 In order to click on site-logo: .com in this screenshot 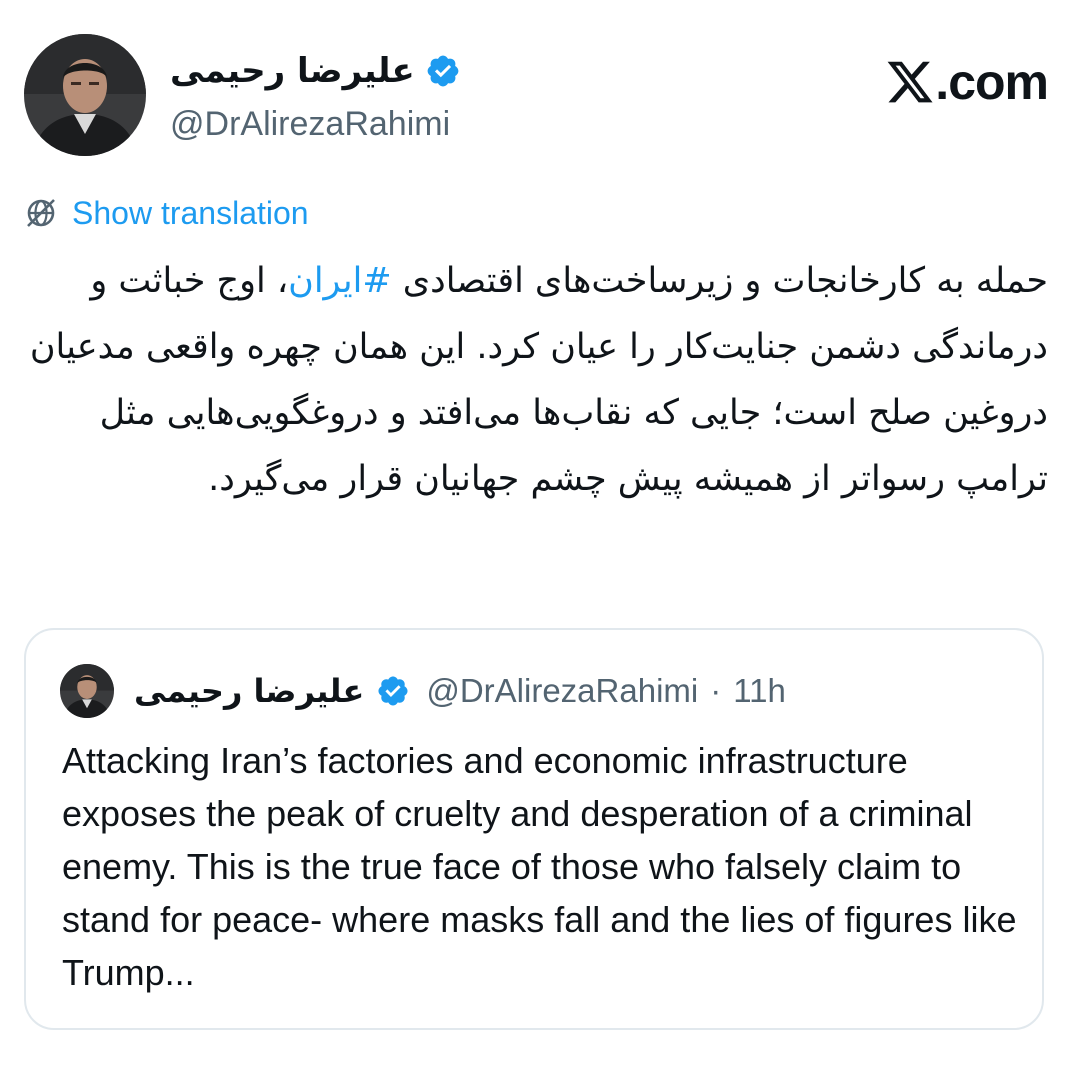, I will do `click(967, 82)`.